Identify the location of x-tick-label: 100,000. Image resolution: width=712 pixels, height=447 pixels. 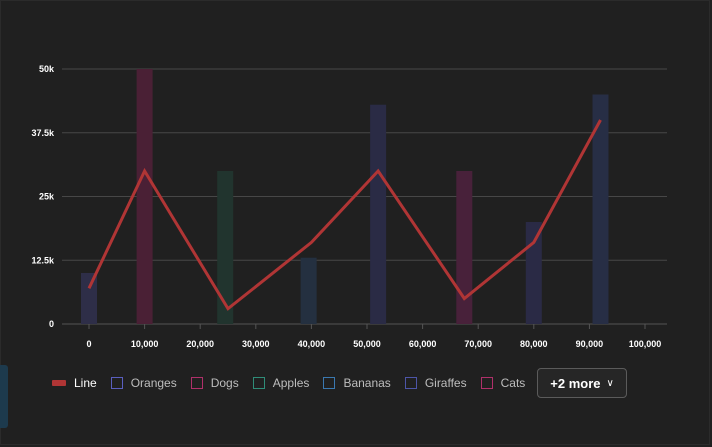
(645, 344).